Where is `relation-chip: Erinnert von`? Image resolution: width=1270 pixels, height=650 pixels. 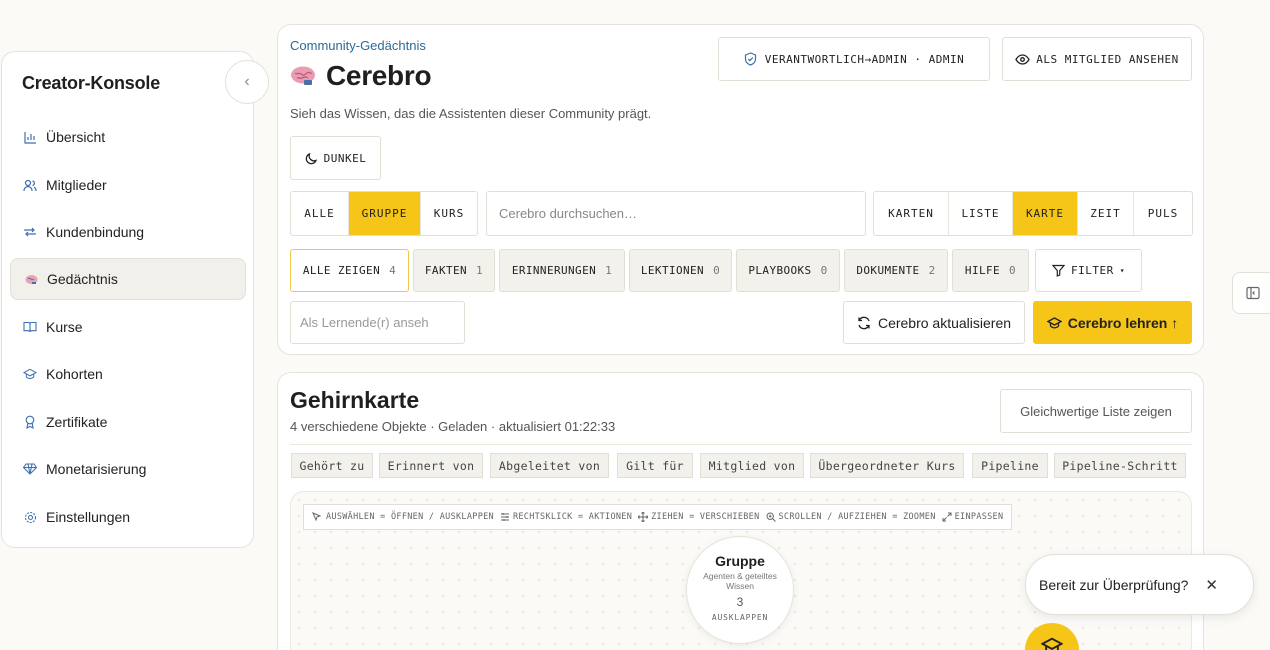 relation-chip: Erinnert von is located at coordinates (431, 465).